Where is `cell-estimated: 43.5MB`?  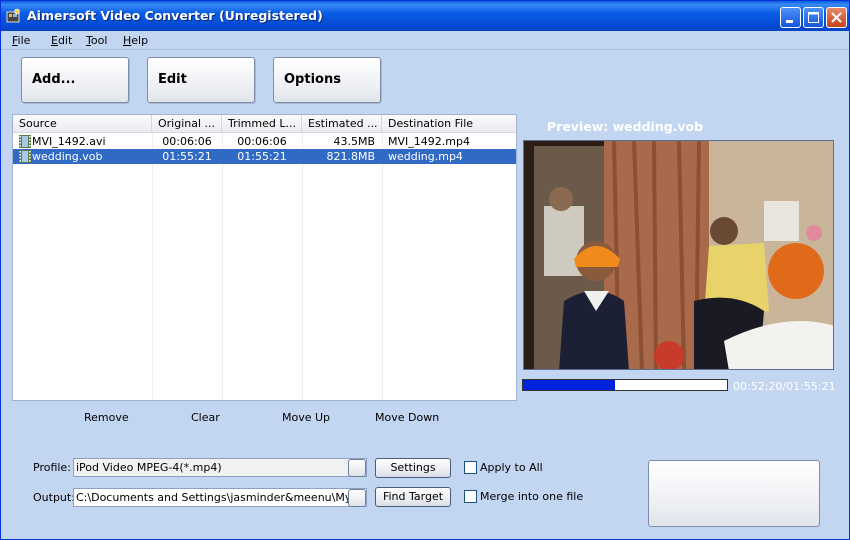 cell-estimated: 43.5MB is located at coordinates (354, 141).